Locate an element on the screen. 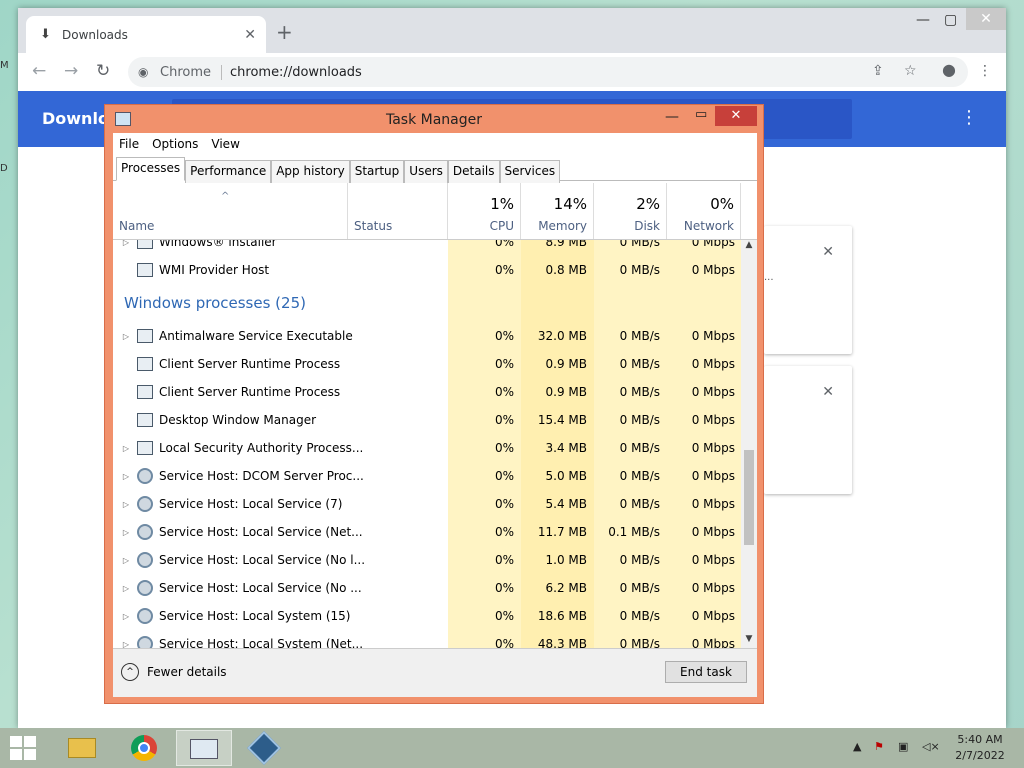 This screenshot has height=768, width=1024. volume-muted-icon: ◁× is located at coordinates (931, 746).